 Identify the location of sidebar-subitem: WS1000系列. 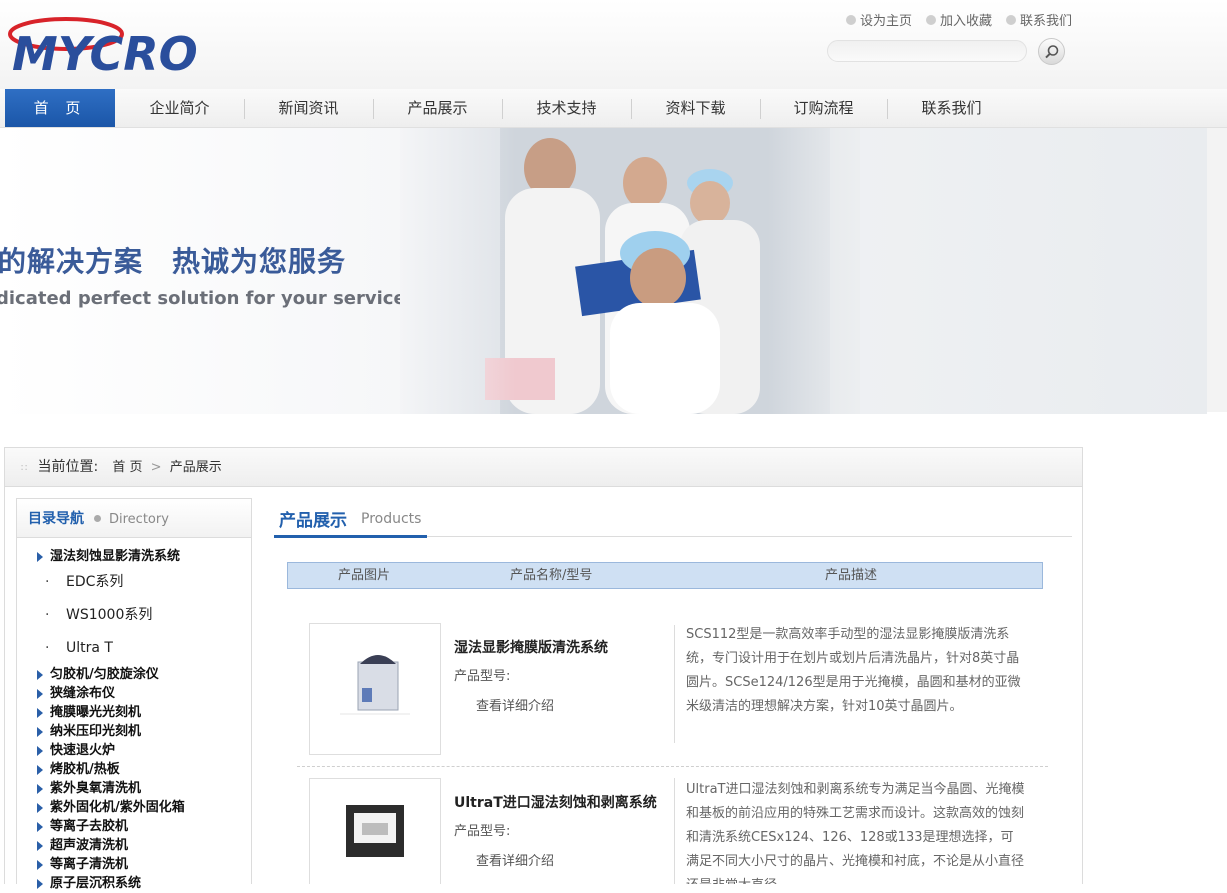
(134, 615).